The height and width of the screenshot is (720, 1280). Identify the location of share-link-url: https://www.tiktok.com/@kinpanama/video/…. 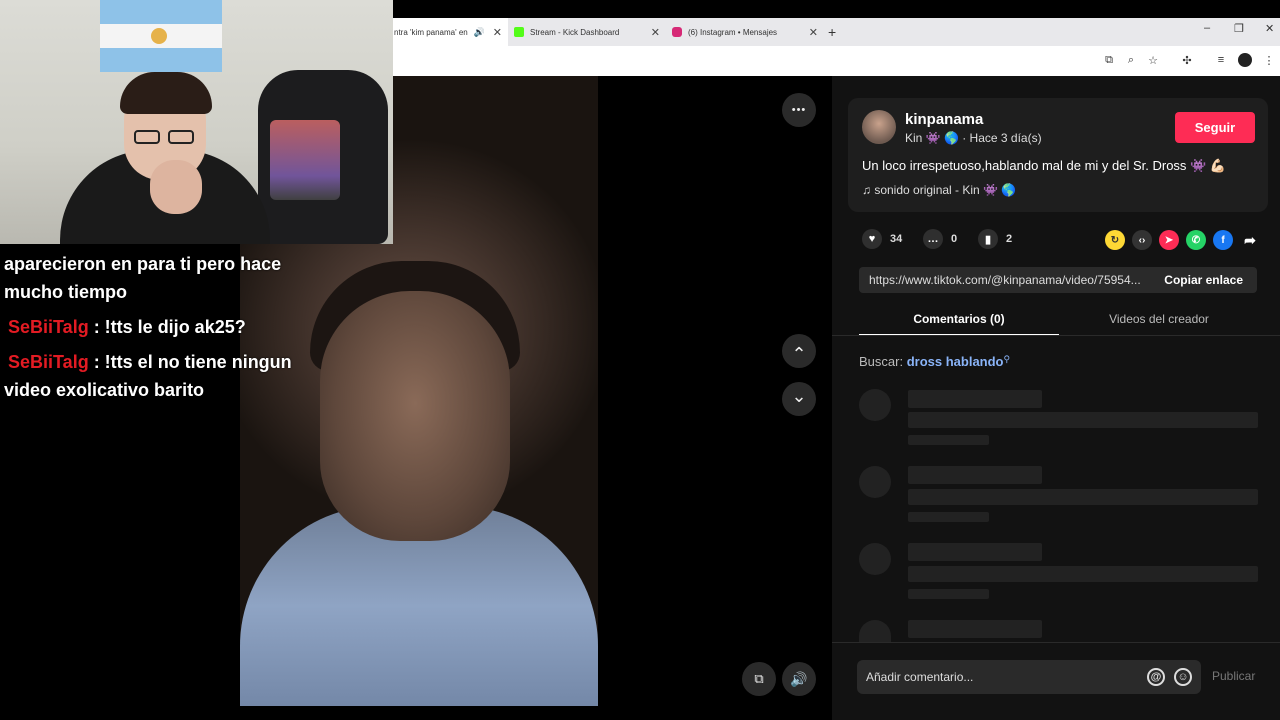
(1009, 280).